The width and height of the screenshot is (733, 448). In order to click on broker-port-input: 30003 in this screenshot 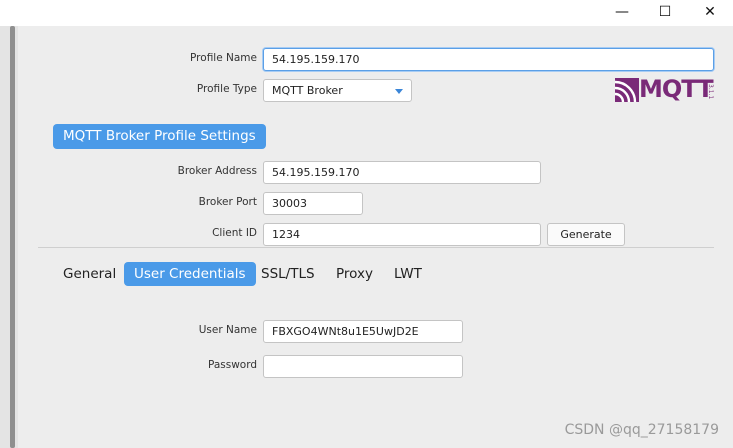, I will do `click(313, 203)`.